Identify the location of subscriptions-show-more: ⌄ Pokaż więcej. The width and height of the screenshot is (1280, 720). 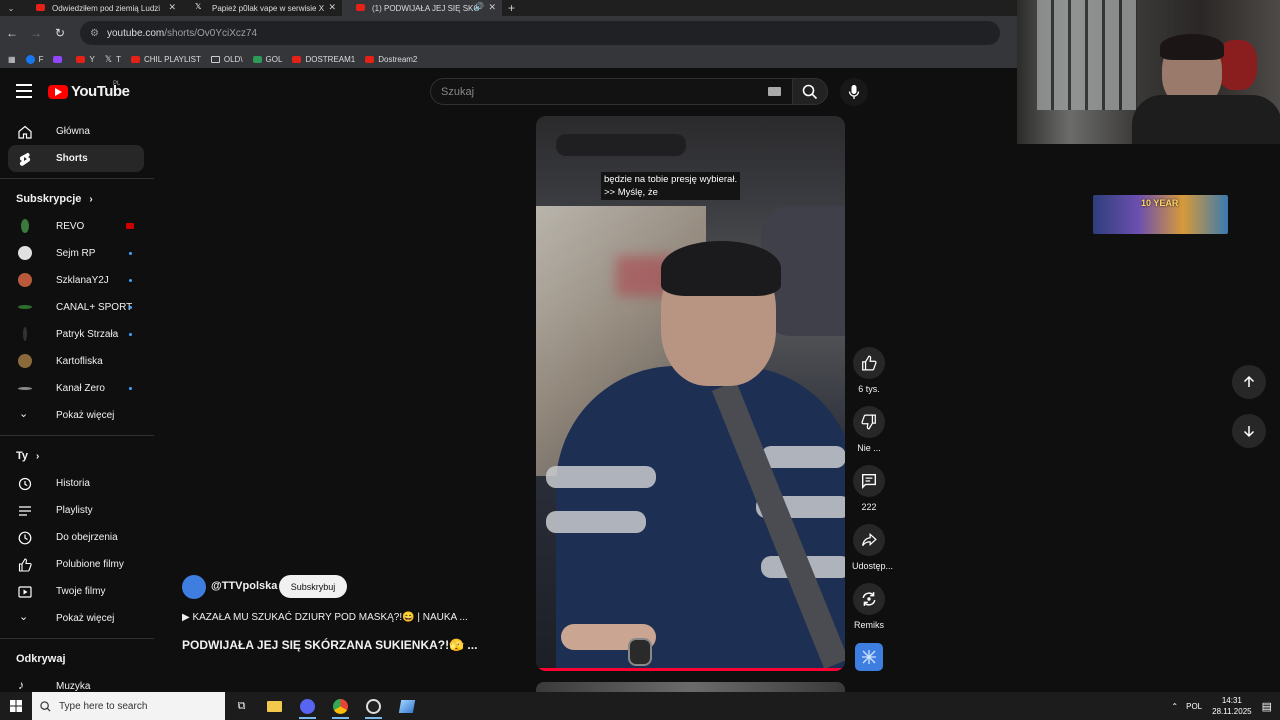
(76, 415).